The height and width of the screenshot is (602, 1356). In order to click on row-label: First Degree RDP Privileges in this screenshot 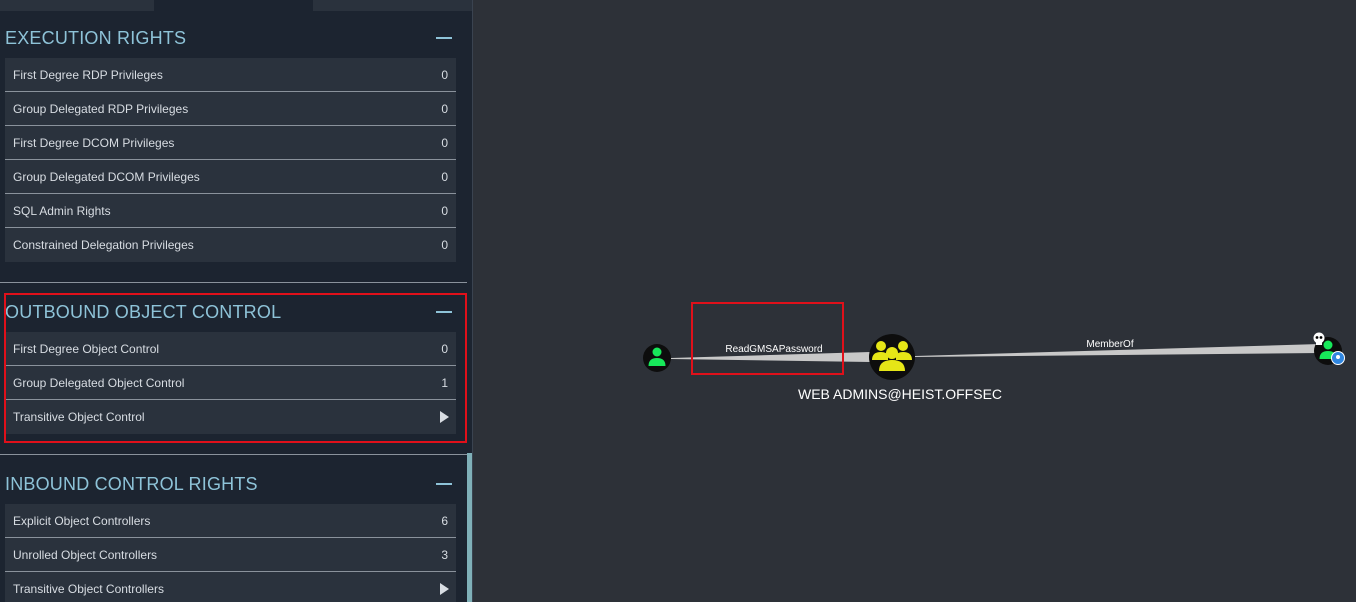, I will do `click(88, 75)`.